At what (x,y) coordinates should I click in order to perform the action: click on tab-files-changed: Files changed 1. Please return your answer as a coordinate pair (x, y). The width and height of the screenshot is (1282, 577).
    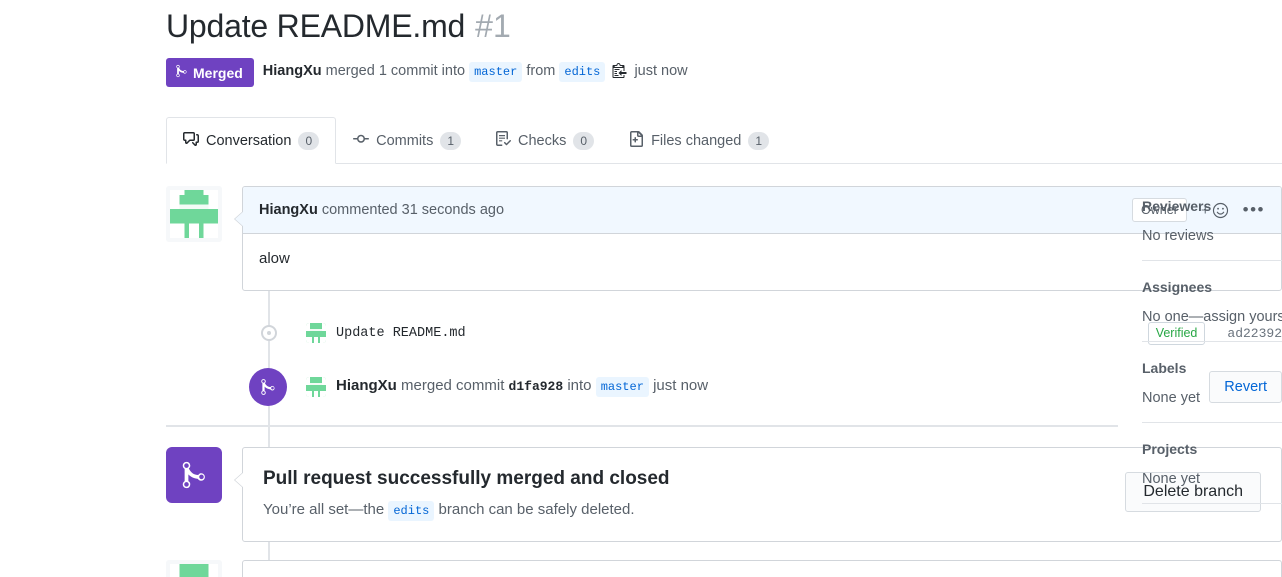
    Looking at the image, I should click on (698, 140).